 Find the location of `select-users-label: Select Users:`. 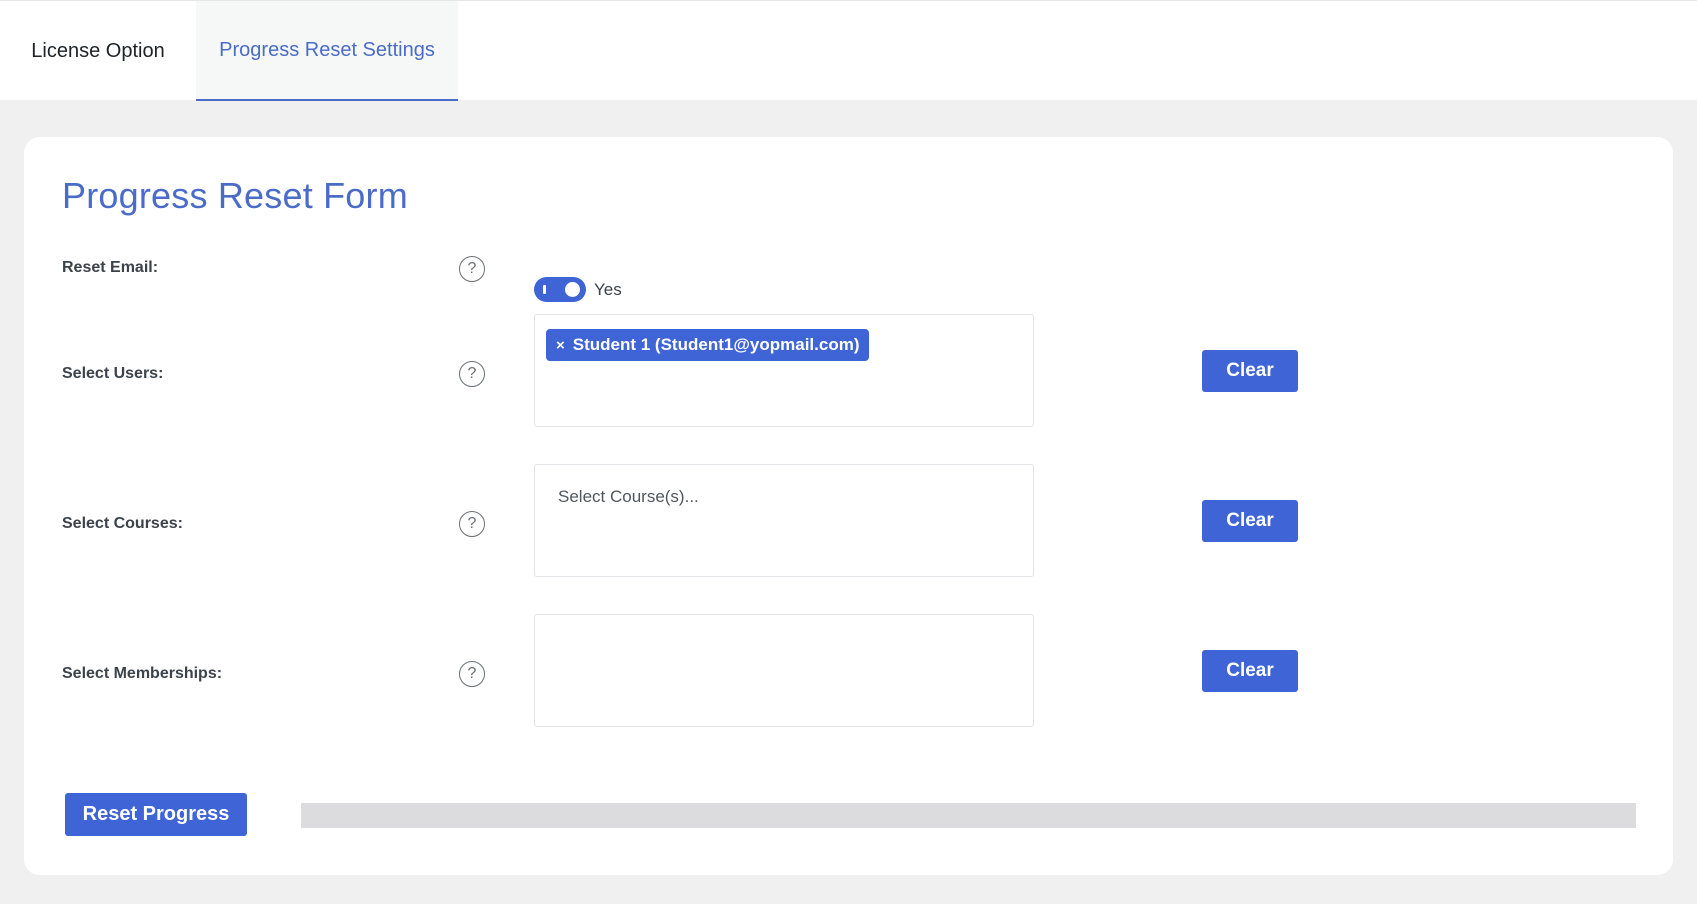

select-users-label: Select Users: is located at coordinates (113, 373).